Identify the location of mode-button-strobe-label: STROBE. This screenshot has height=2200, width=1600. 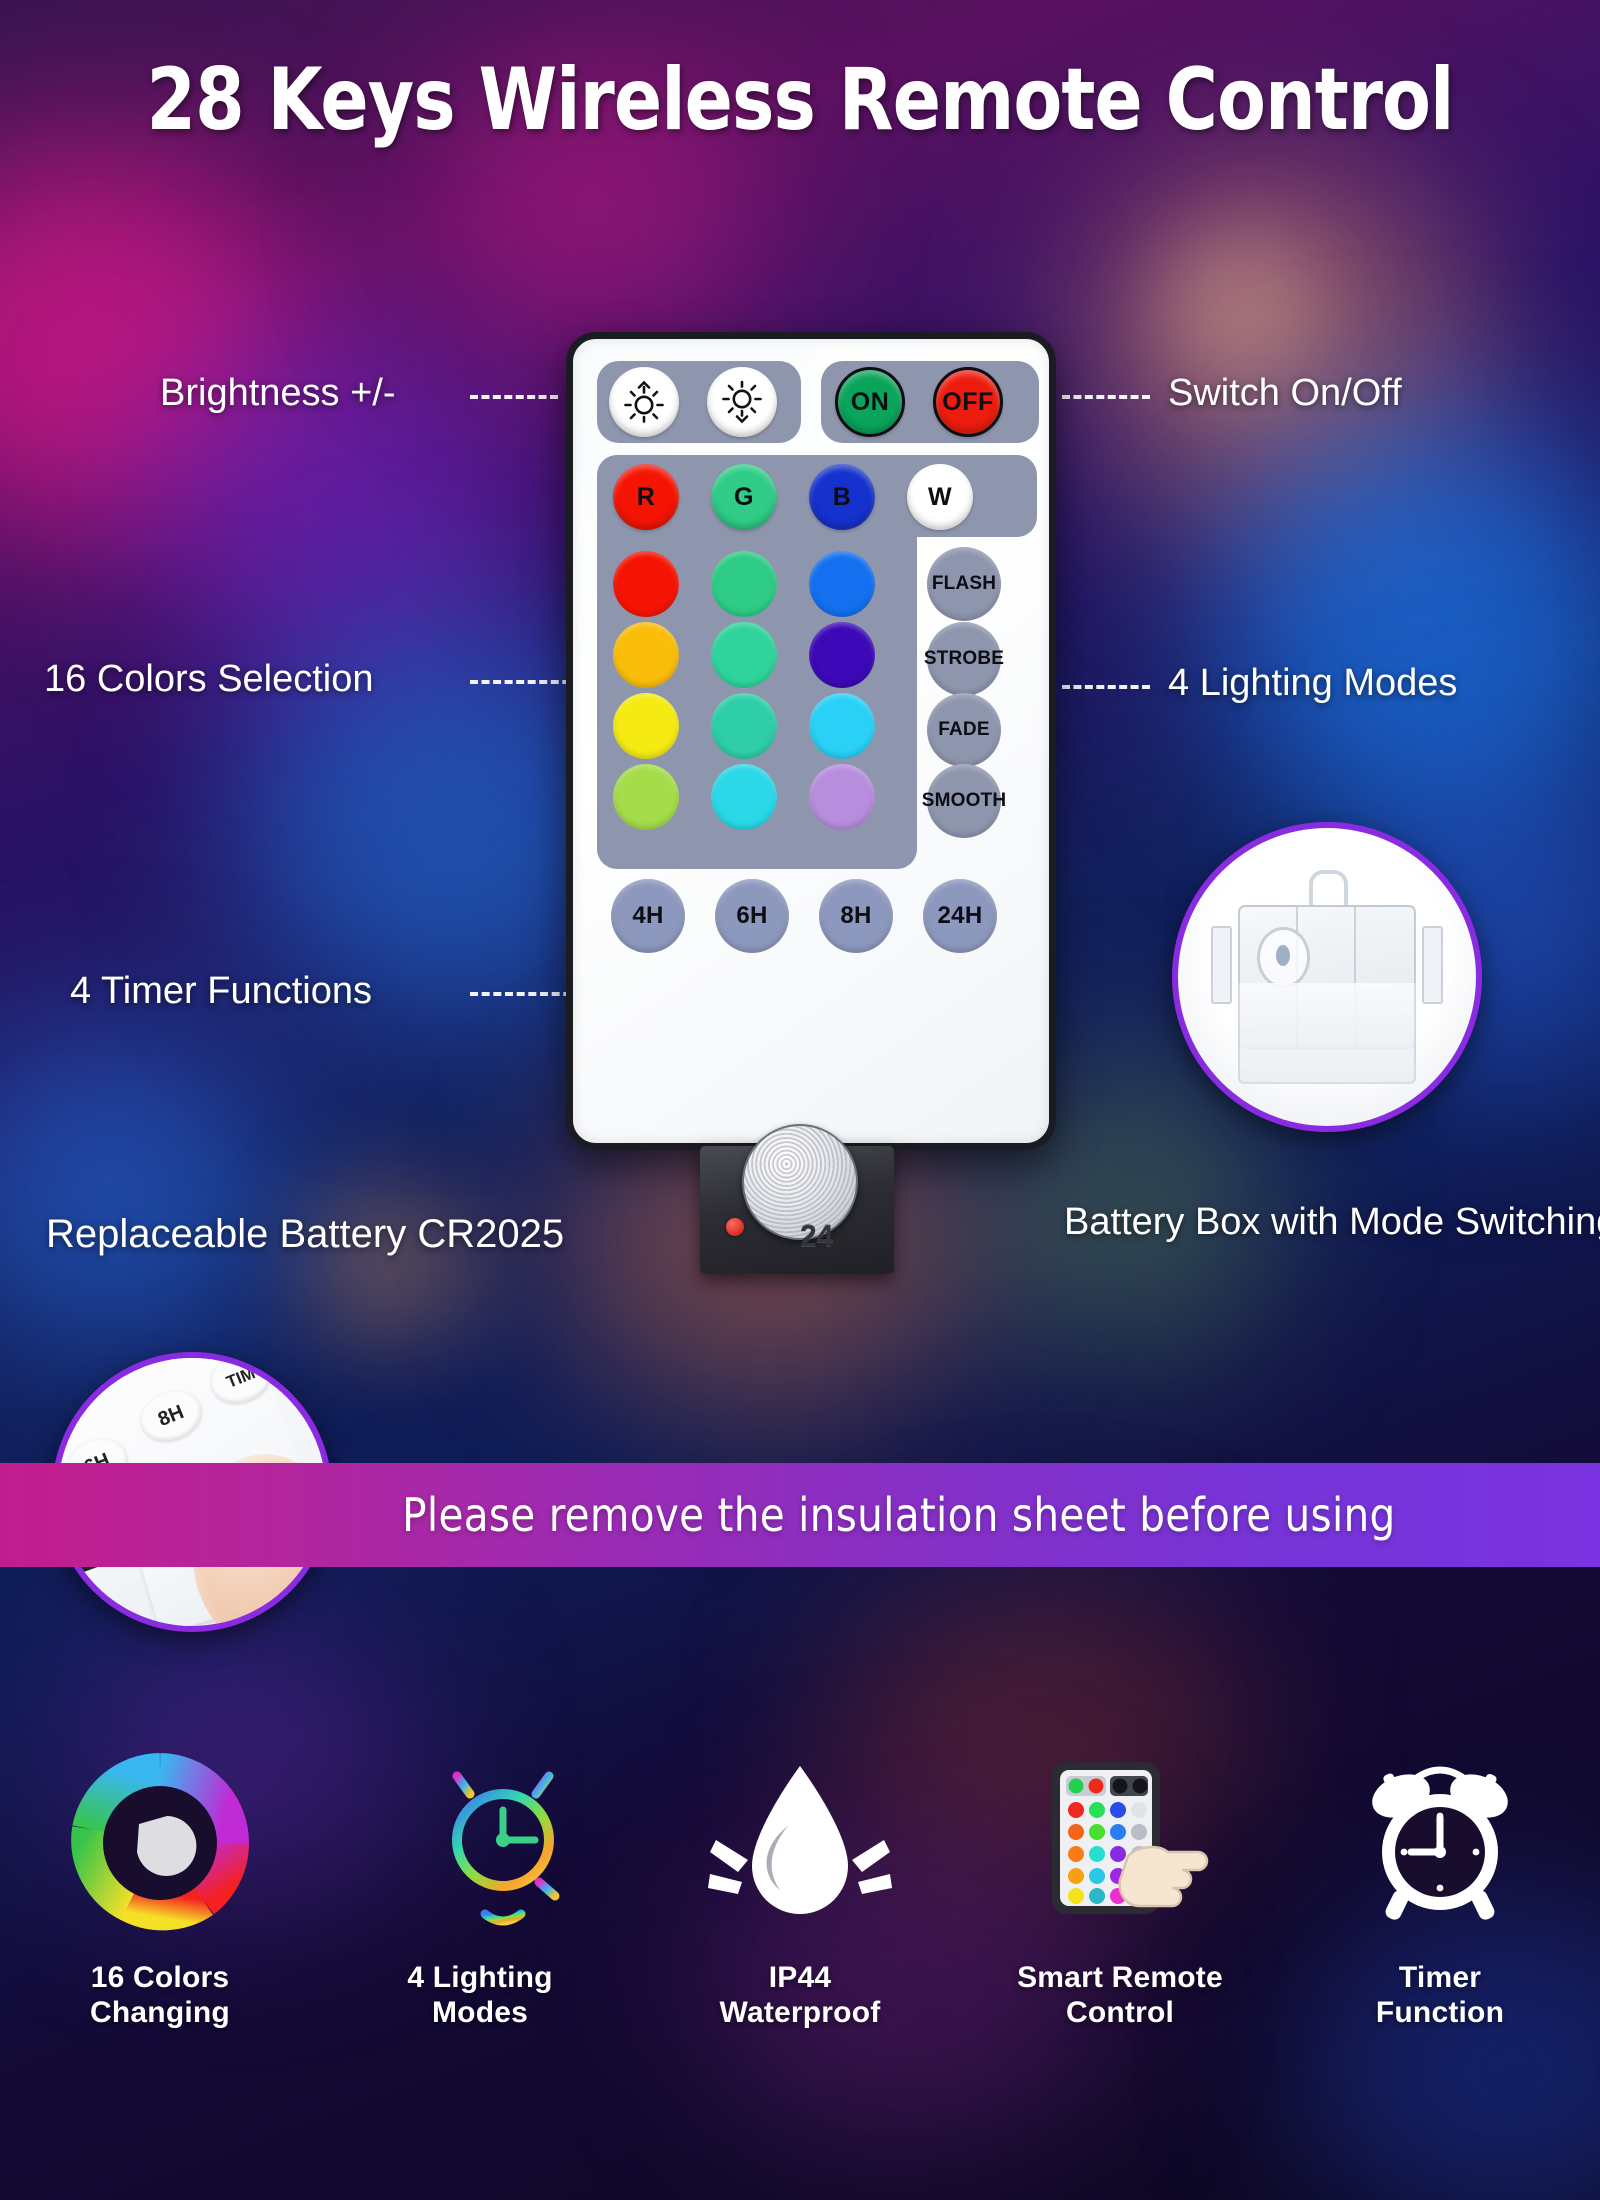
(964, 658).